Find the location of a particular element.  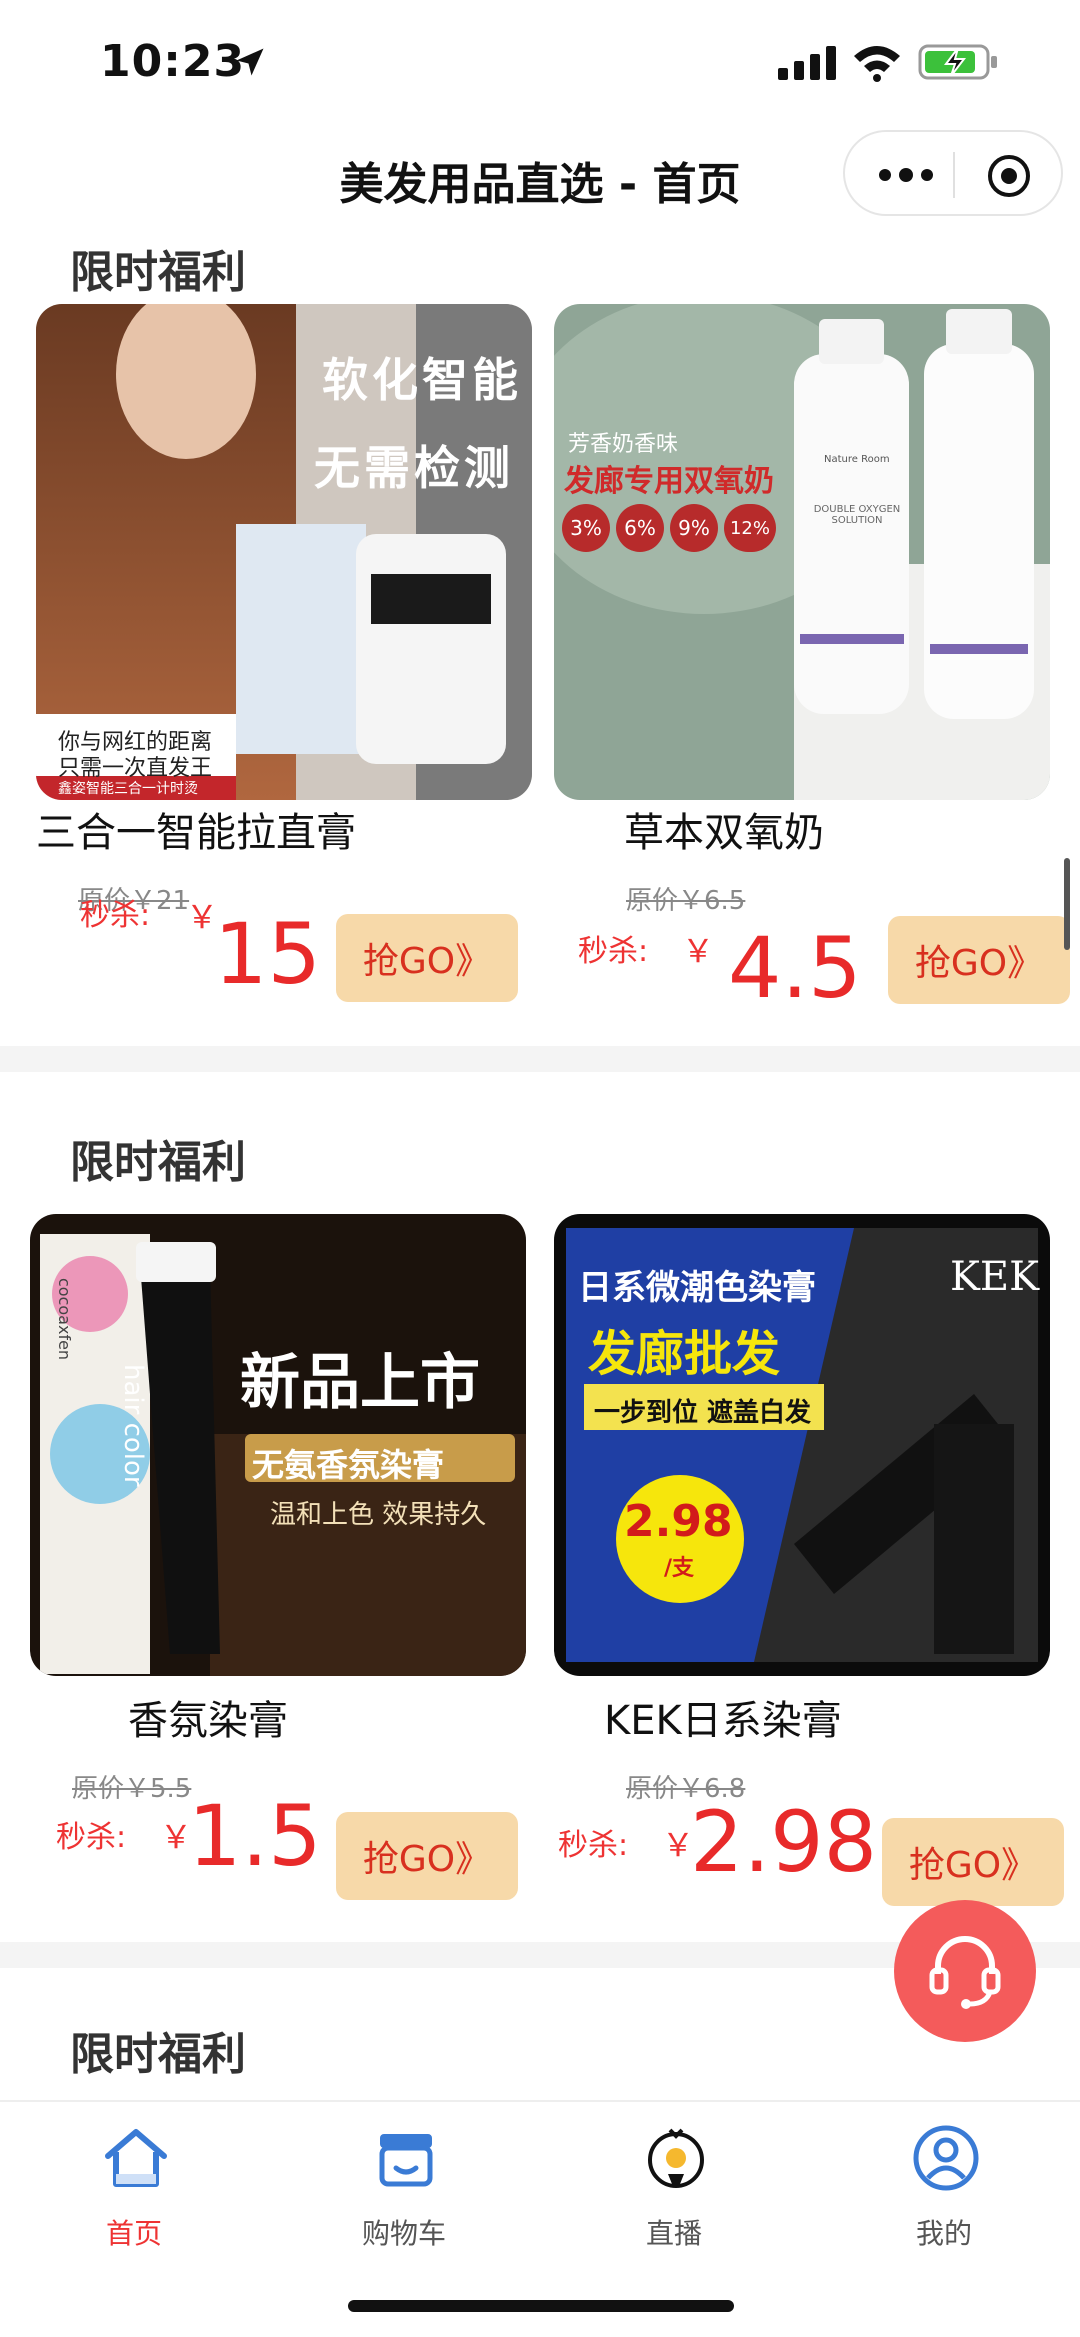

product-name: KEK日系染膏 is located at coordinates (723, 1717).